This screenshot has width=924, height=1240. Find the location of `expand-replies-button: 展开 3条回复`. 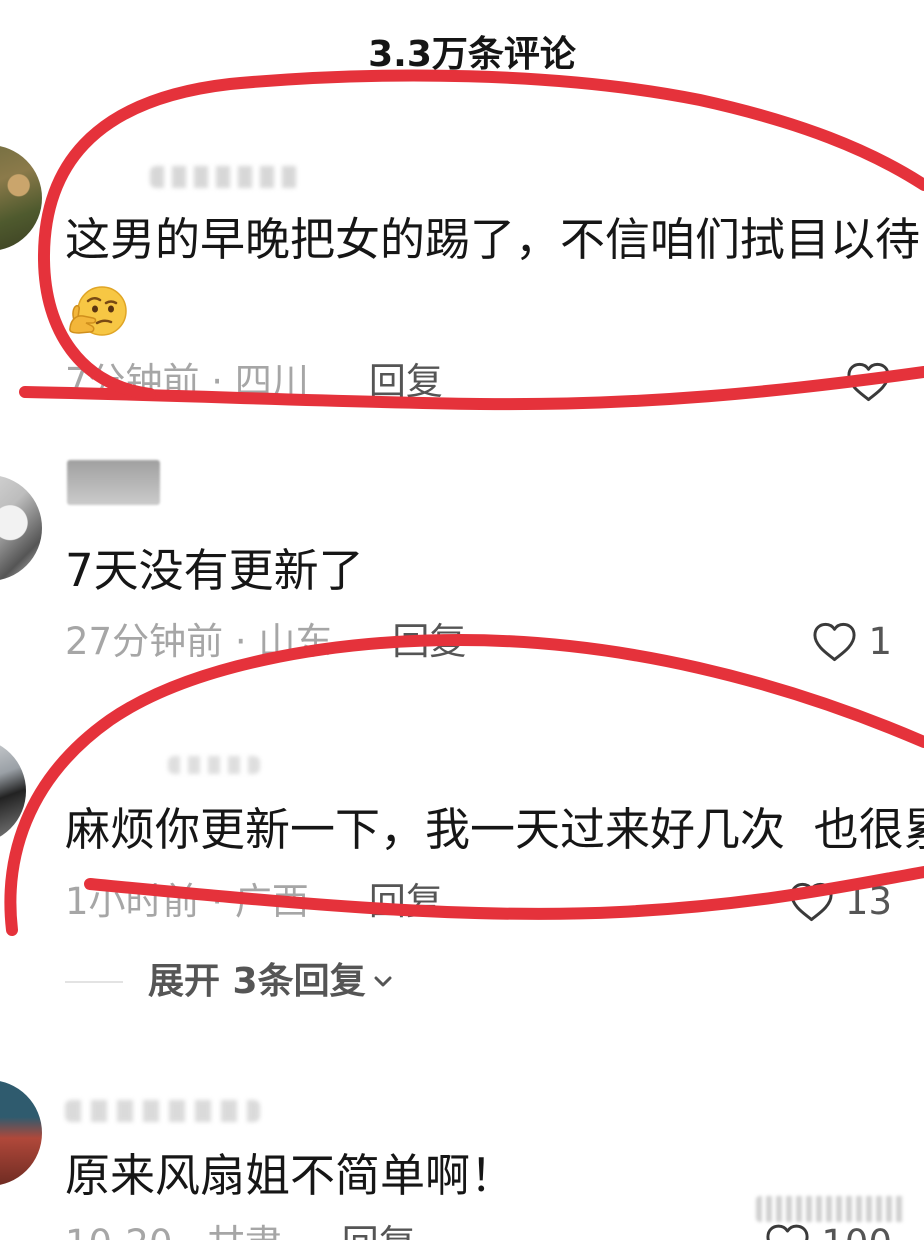

expand-replies-button: 展开 3条回复 is located at coordinates (229, 982).